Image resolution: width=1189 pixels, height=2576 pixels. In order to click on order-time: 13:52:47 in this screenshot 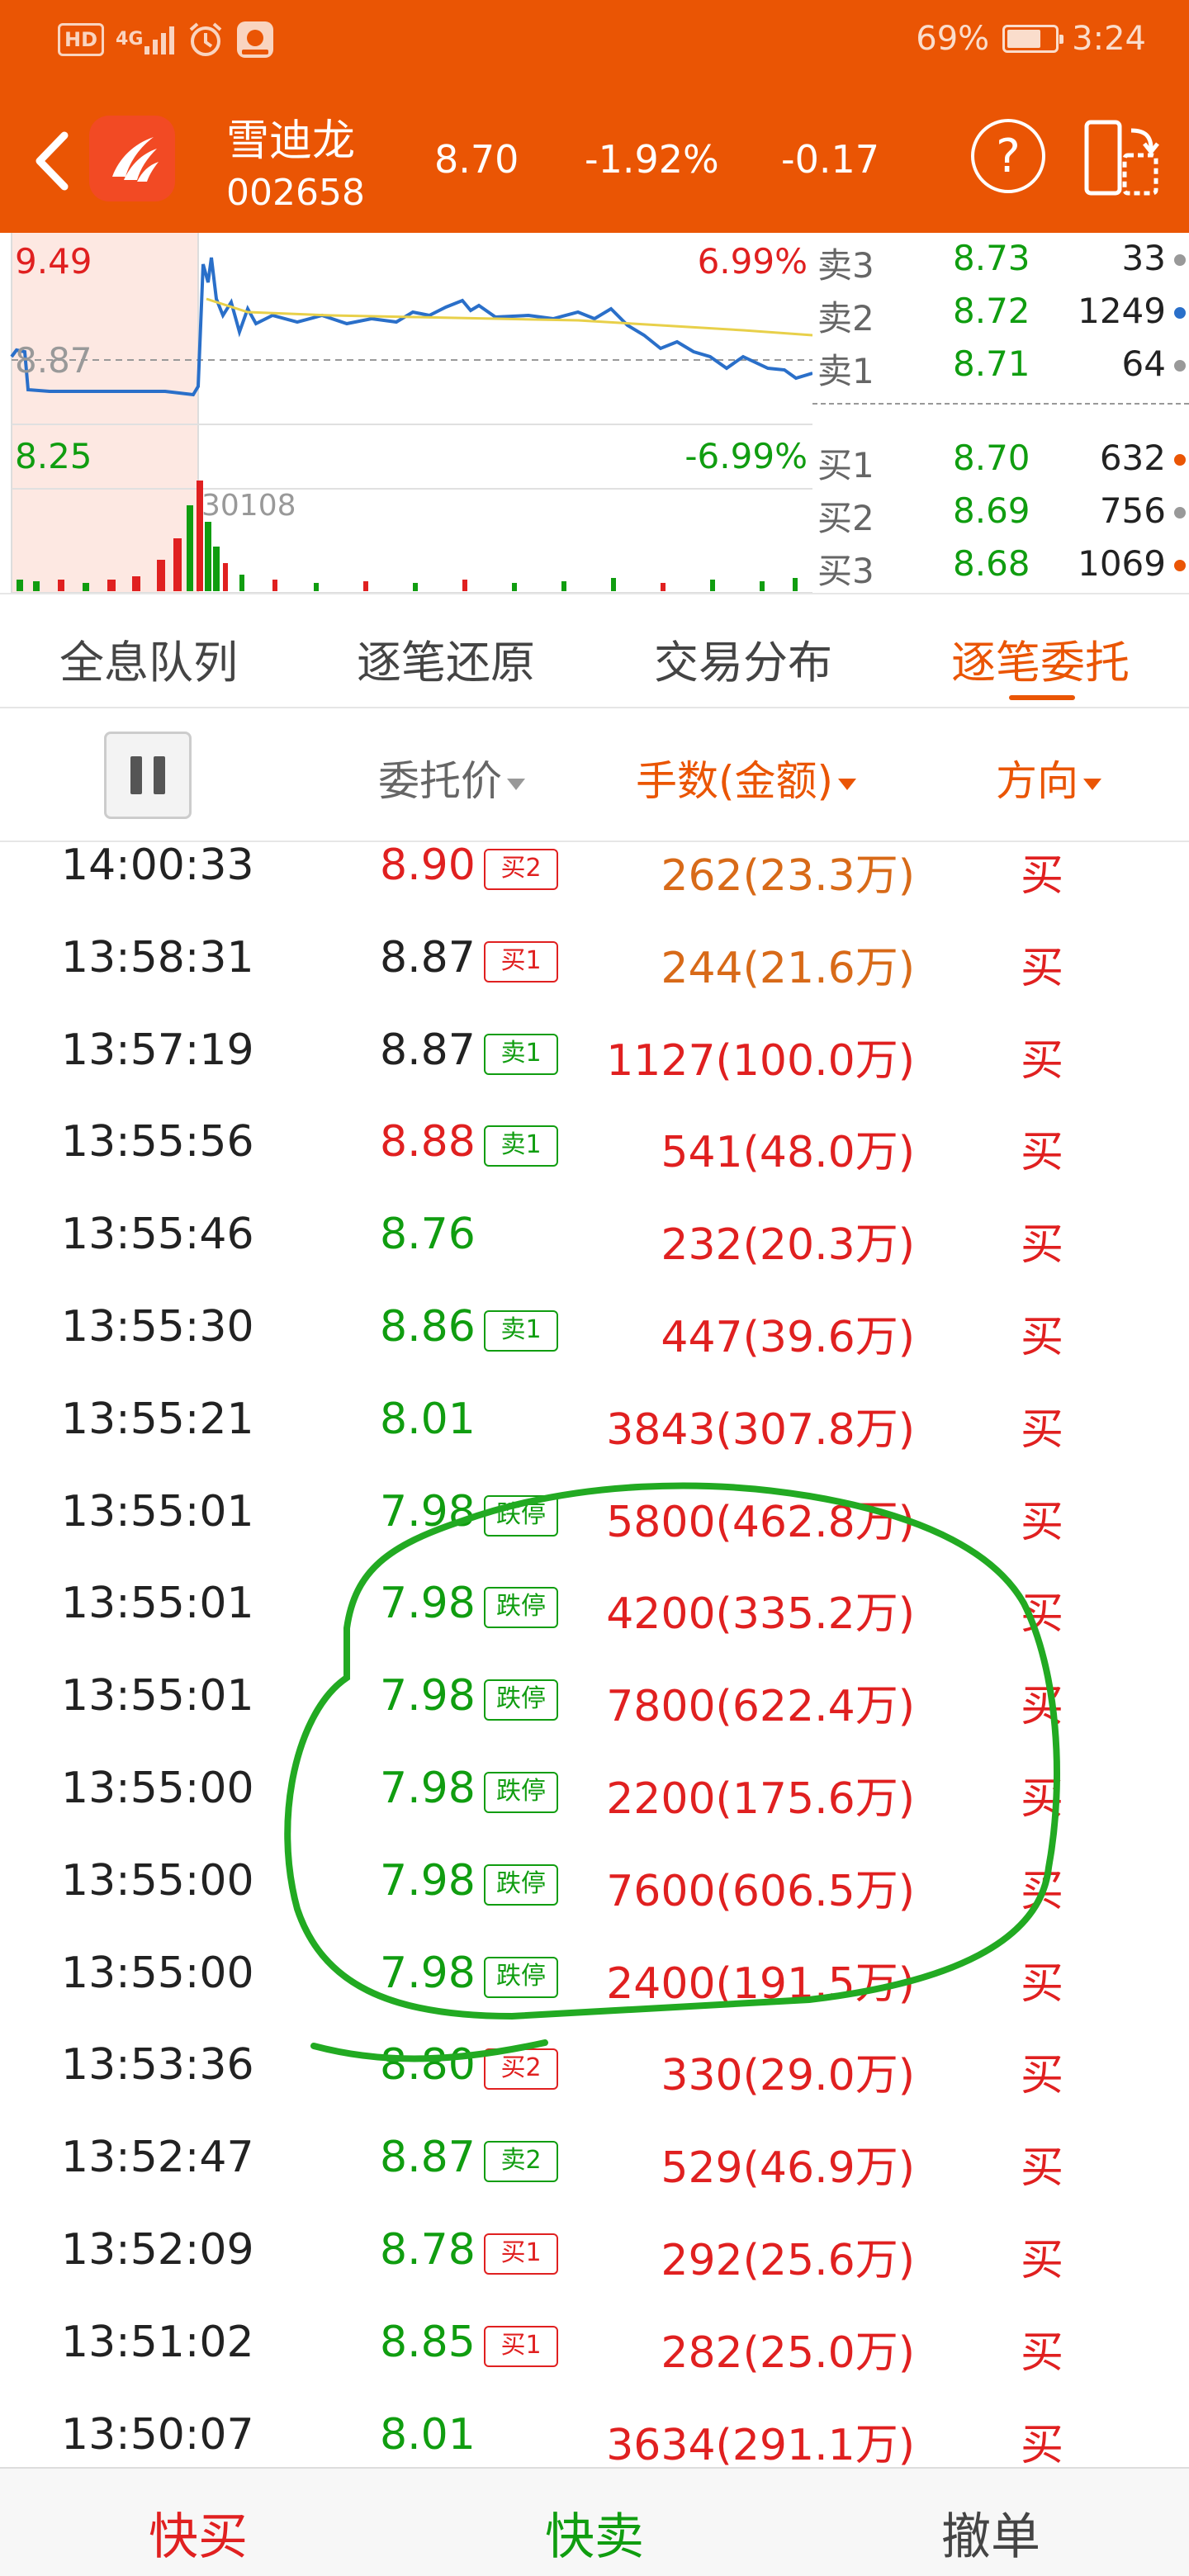, I will do `click(157, 2158)`.